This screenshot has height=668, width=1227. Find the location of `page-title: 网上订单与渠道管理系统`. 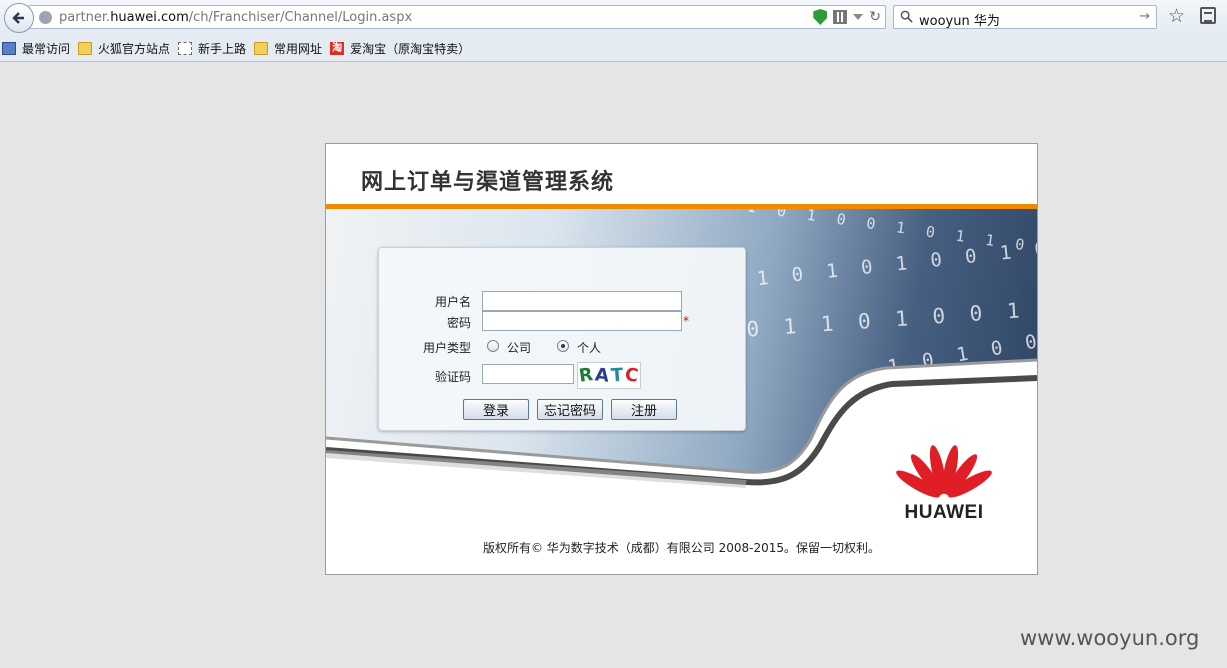

page-title: 网上订单与渠道管理系统 is located at coordinates (488, 182).